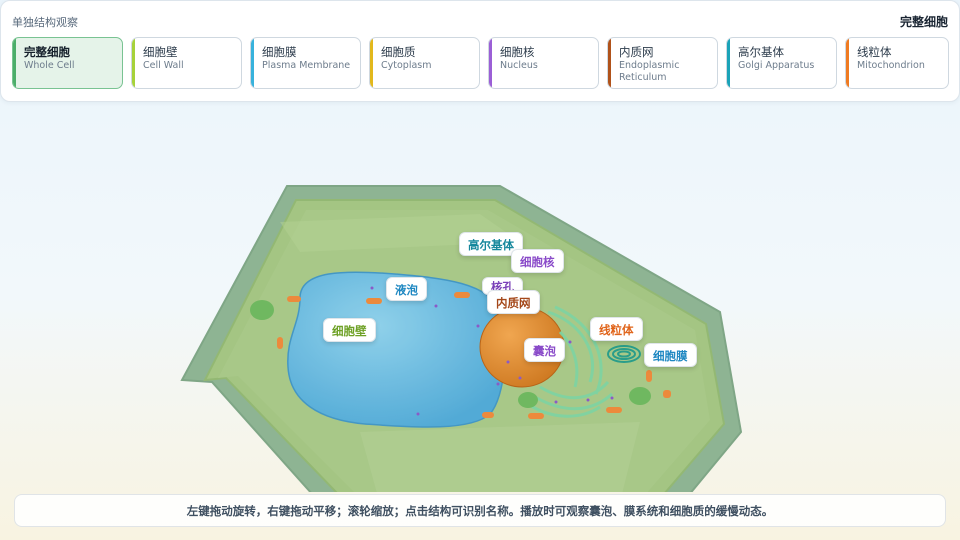 This screenshot has width=960, height=540. Describe the element at coordinates (649, 71) in the screenshot. I see `tab-label-en: Endoplasmic Reticulum` at that location.